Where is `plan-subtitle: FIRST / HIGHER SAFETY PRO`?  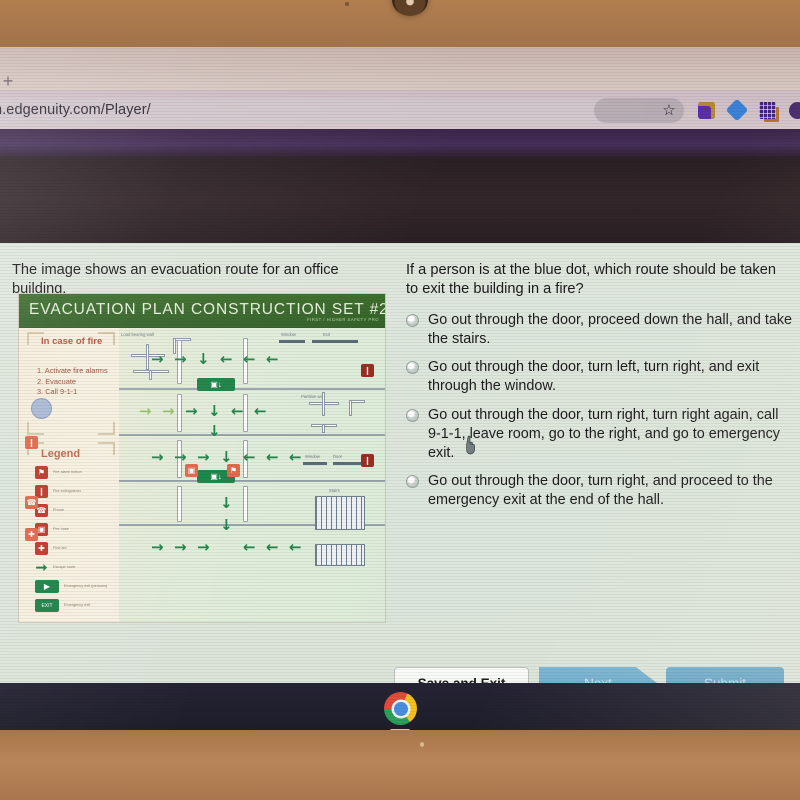 plan-subtitle: FIRST / HIGHER SAFETY PRO is located at coordinates (343, 319).